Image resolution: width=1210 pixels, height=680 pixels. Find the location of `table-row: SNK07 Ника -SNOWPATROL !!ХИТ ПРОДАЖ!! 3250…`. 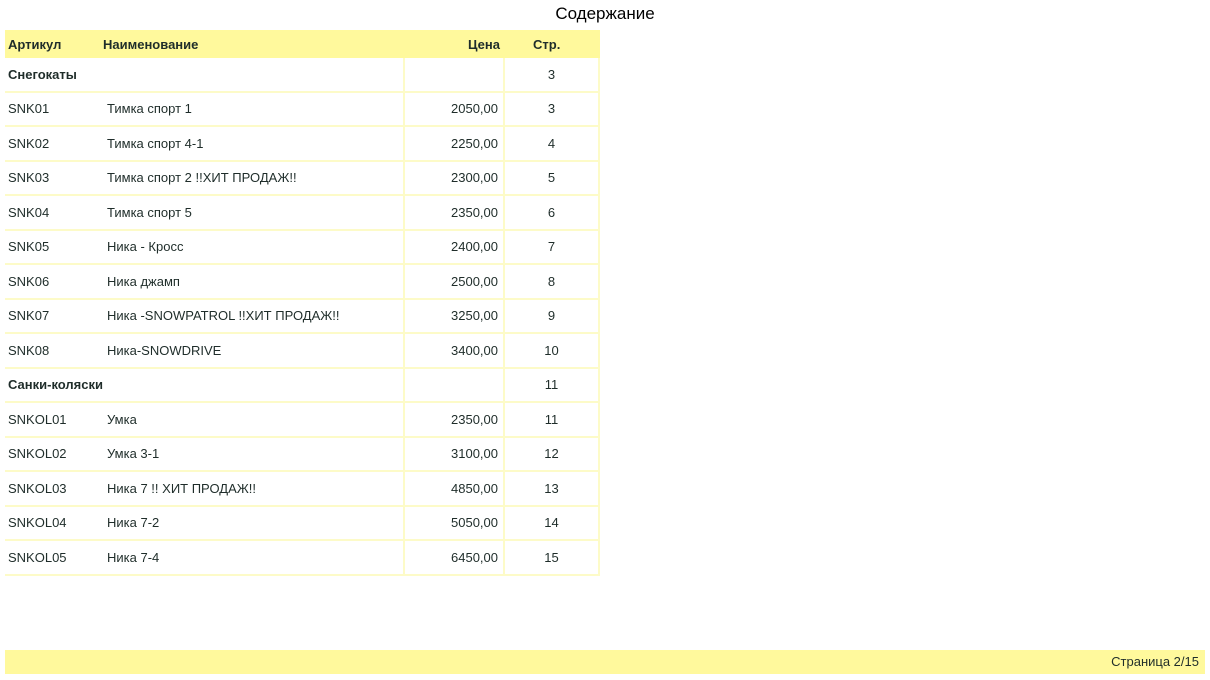

table-row: SNK07 Ника -SNOWPATROL !!ХИТ ПРОДАЖ!! 3250… is located at coordinates (302, 316).